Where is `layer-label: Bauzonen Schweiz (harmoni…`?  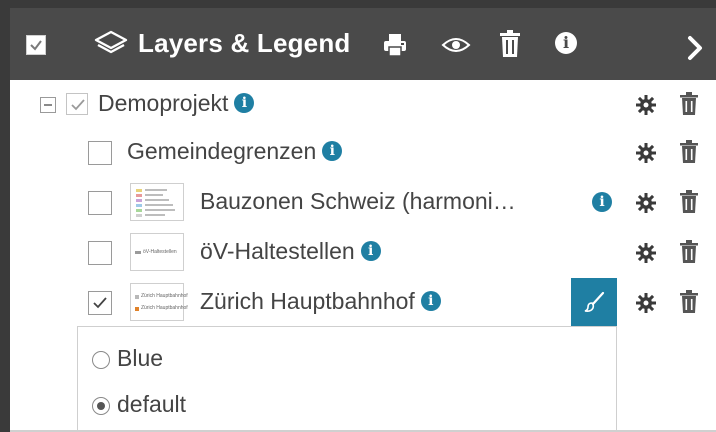 layer-label: Bauzonen Schweiz (harmoni… is located at coordinates (358, 201).